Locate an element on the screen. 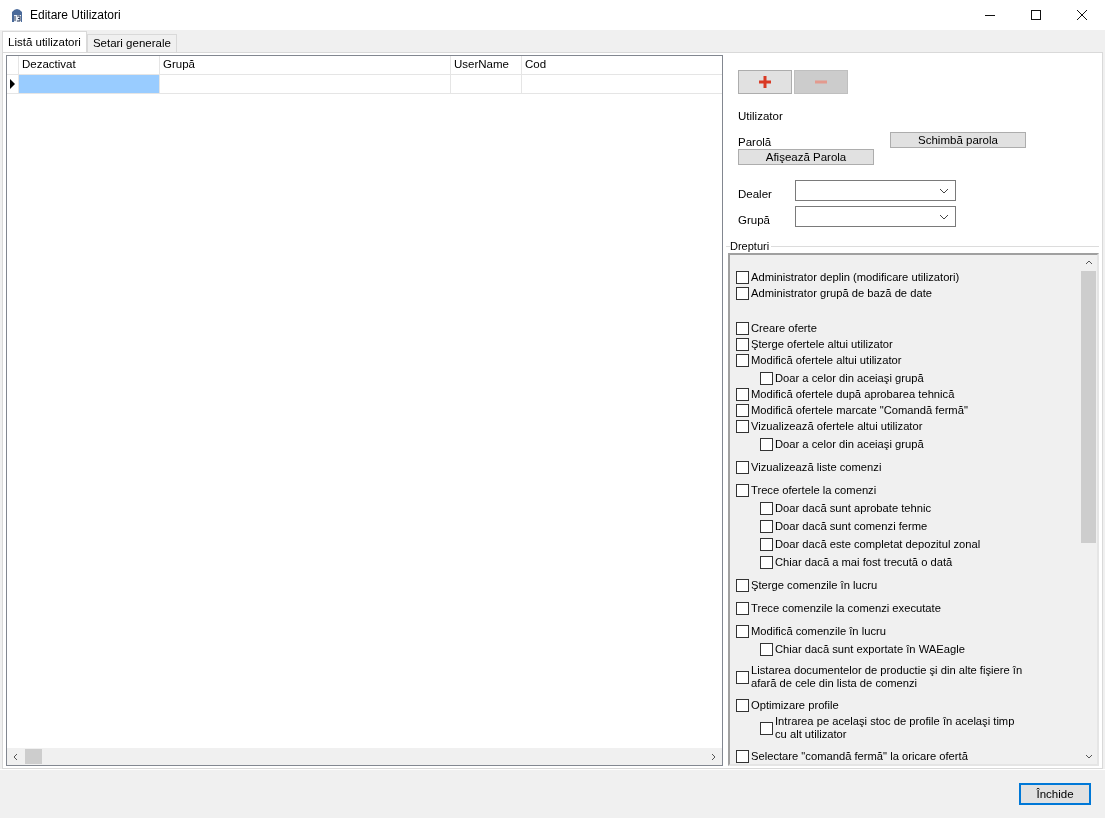 This screenshot has height=818, width=1105. checkbox-label: Şterge ofertele altui utilizator is located at coordinates (822, 344).